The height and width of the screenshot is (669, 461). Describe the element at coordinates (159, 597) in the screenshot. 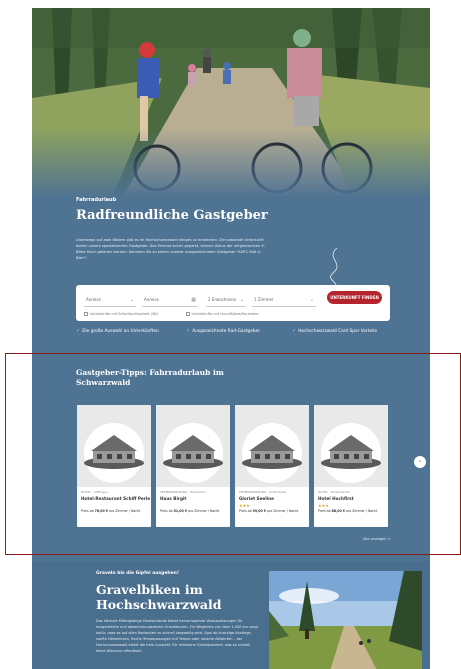

I see `gravel-title: Gravelbiken im Hochschwarzwald` at that location.